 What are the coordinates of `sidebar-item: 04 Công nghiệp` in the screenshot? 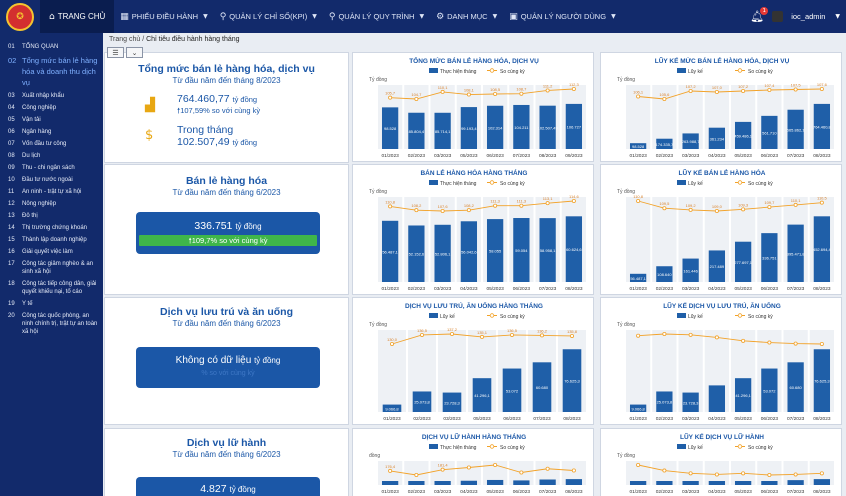 It's located at (51, 108).